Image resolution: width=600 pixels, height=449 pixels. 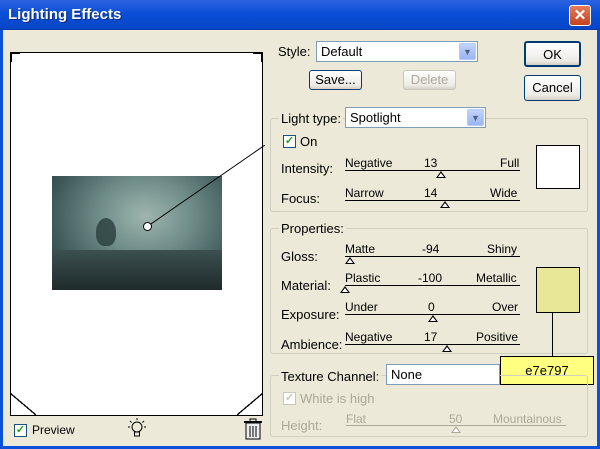 What do you see at coordinates (375, 117) in the screenshot?
I see `light-type-value: Spotlight` at bounding box center [375, 117].